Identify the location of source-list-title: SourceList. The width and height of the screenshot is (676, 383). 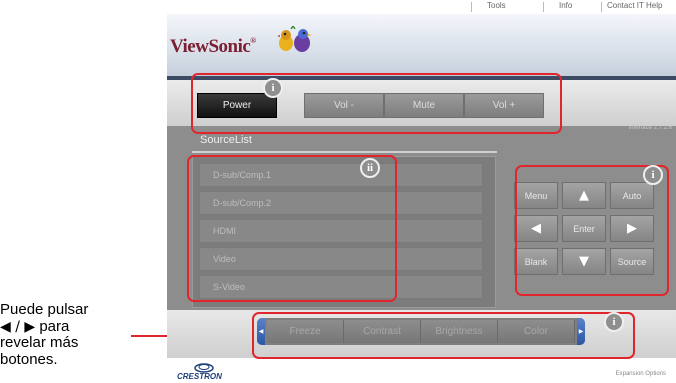
(226, 140).